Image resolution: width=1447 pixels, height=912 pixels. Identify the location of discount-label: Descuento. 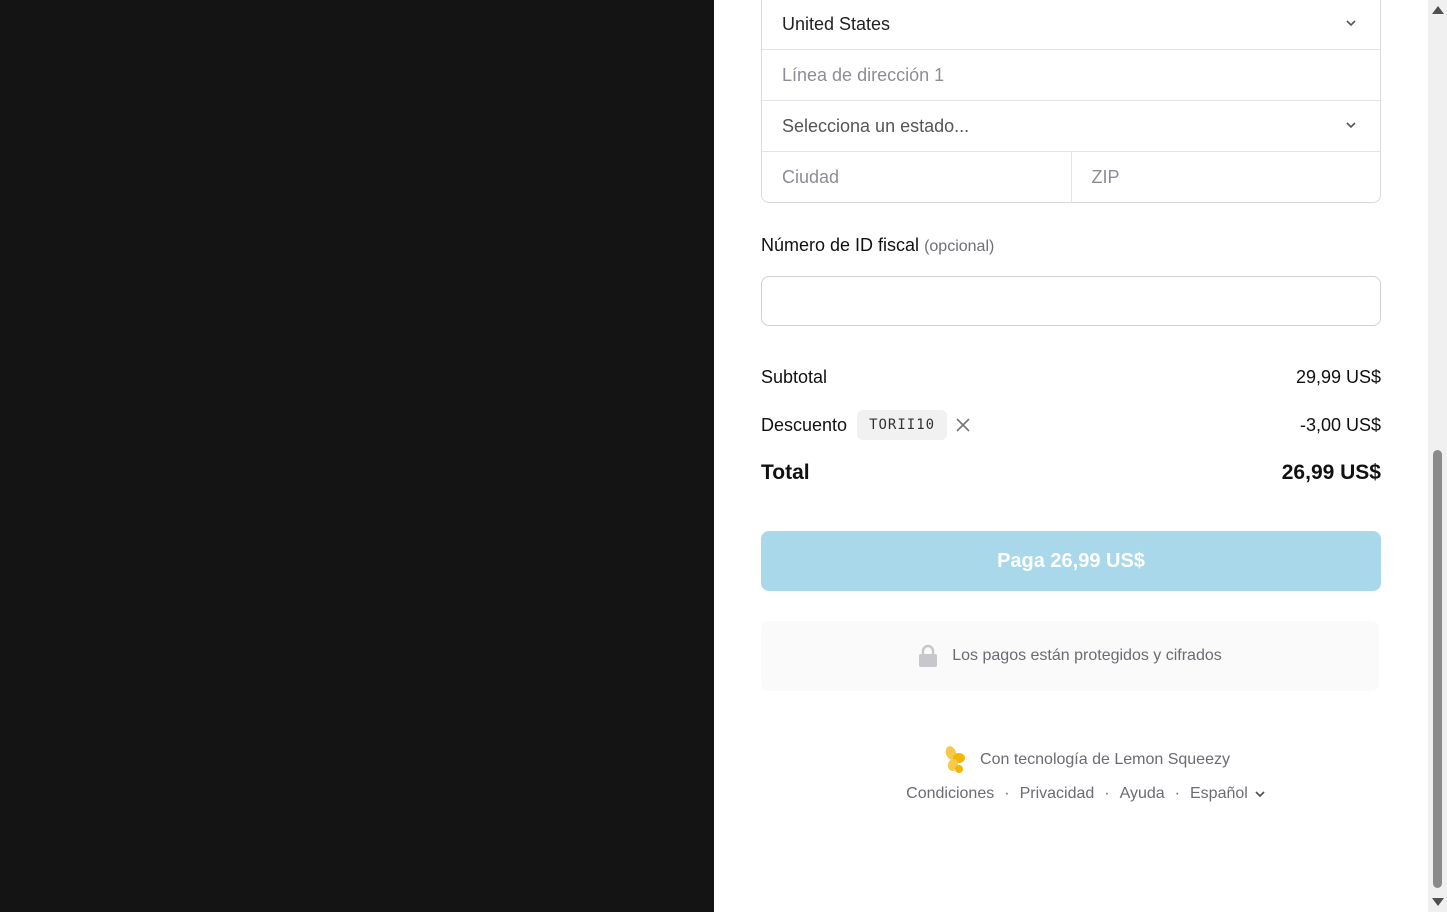
(804, 424).